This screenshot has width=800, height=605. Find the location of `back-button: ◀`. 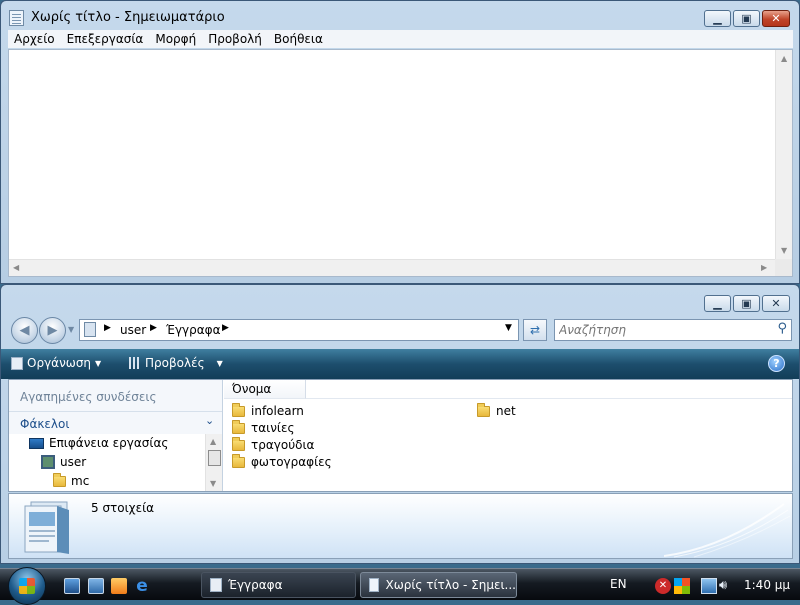

back-button: ◀ is located at coordinates (24, 330).